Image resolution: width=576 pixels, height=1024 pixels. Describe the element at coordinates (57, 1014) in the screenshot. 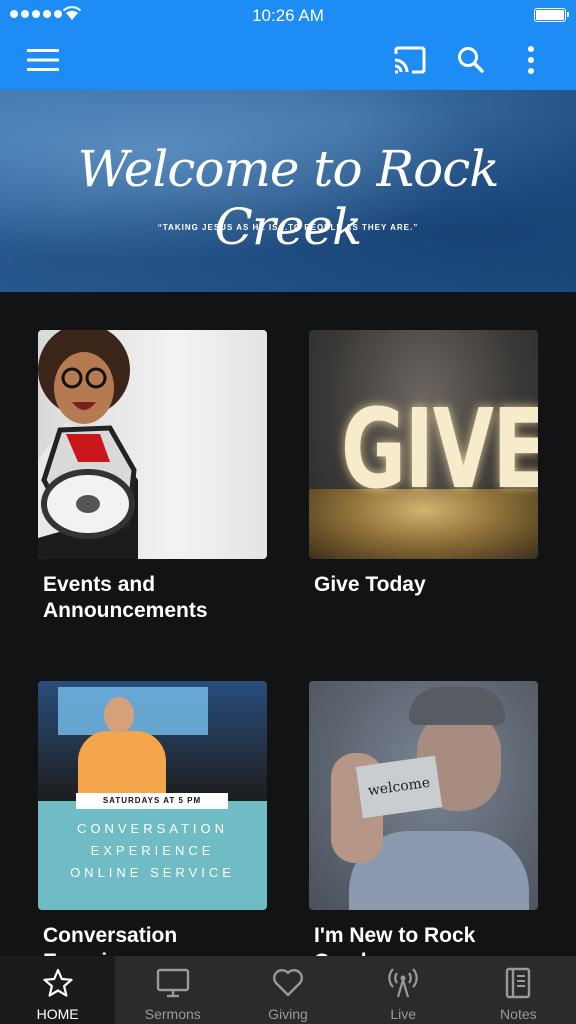

I see `tab-label: HOME` at that location.